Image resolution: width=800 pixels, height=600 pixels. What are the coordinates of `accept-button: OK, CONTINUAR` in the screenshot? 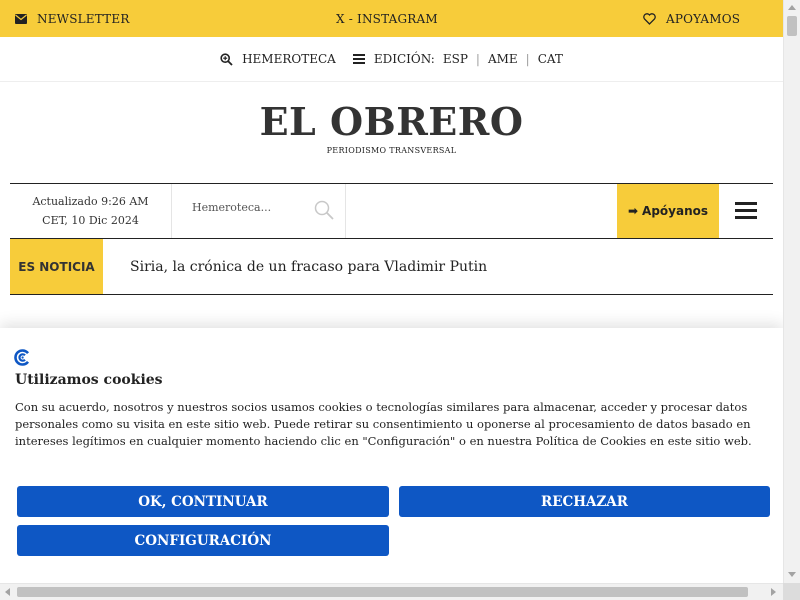 It's located at (203, 501).